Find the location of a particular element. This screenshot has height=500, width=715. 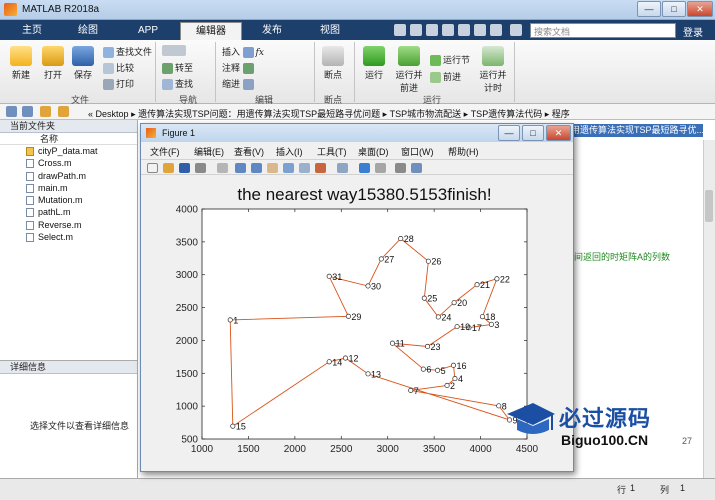

m-file-icon is located at coordinates (30, 176).